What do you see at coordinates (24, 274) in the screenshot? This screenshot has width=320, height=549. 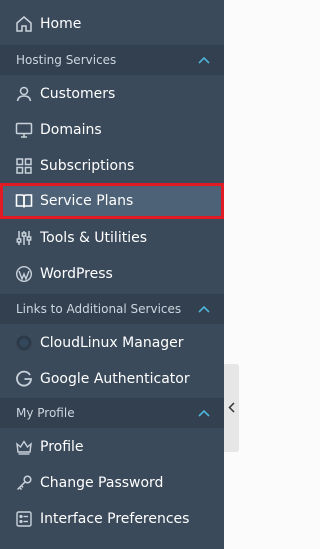 I see `wordpress-icon` at bounding box center [24, 274].